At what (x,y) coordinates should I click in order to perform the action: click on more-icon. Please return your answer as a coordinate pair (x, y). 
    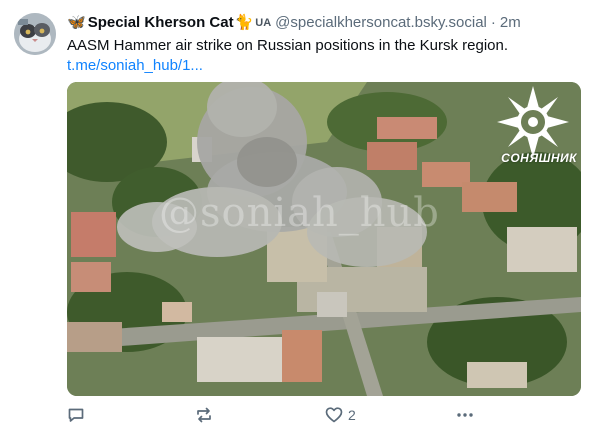
    Looking at the image, I should click on (465, 415).